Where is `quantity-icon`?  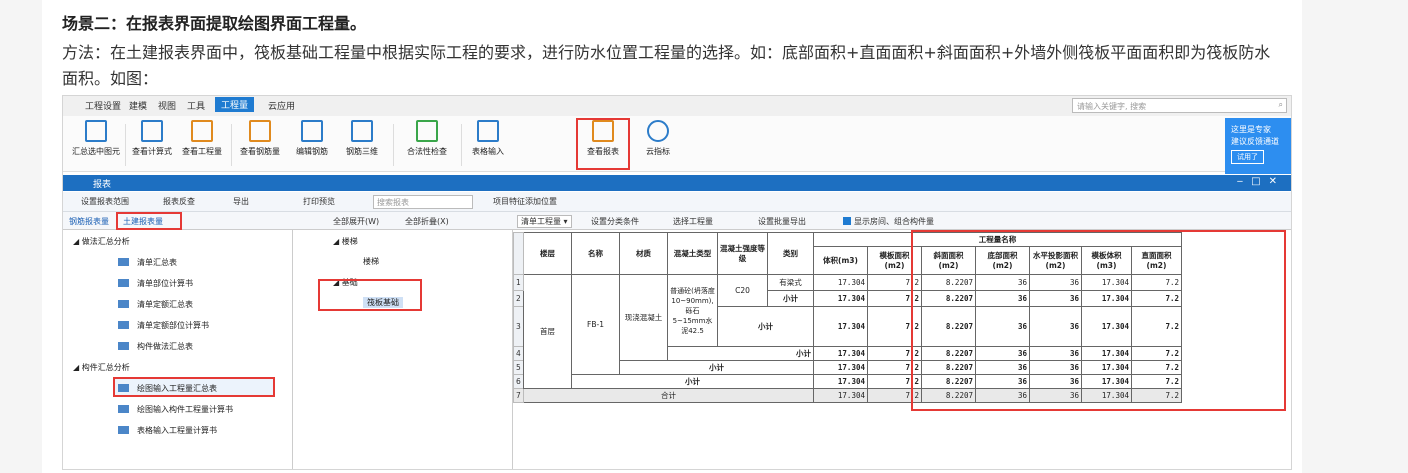
quantity-icon is located at coordinates (202, 131).